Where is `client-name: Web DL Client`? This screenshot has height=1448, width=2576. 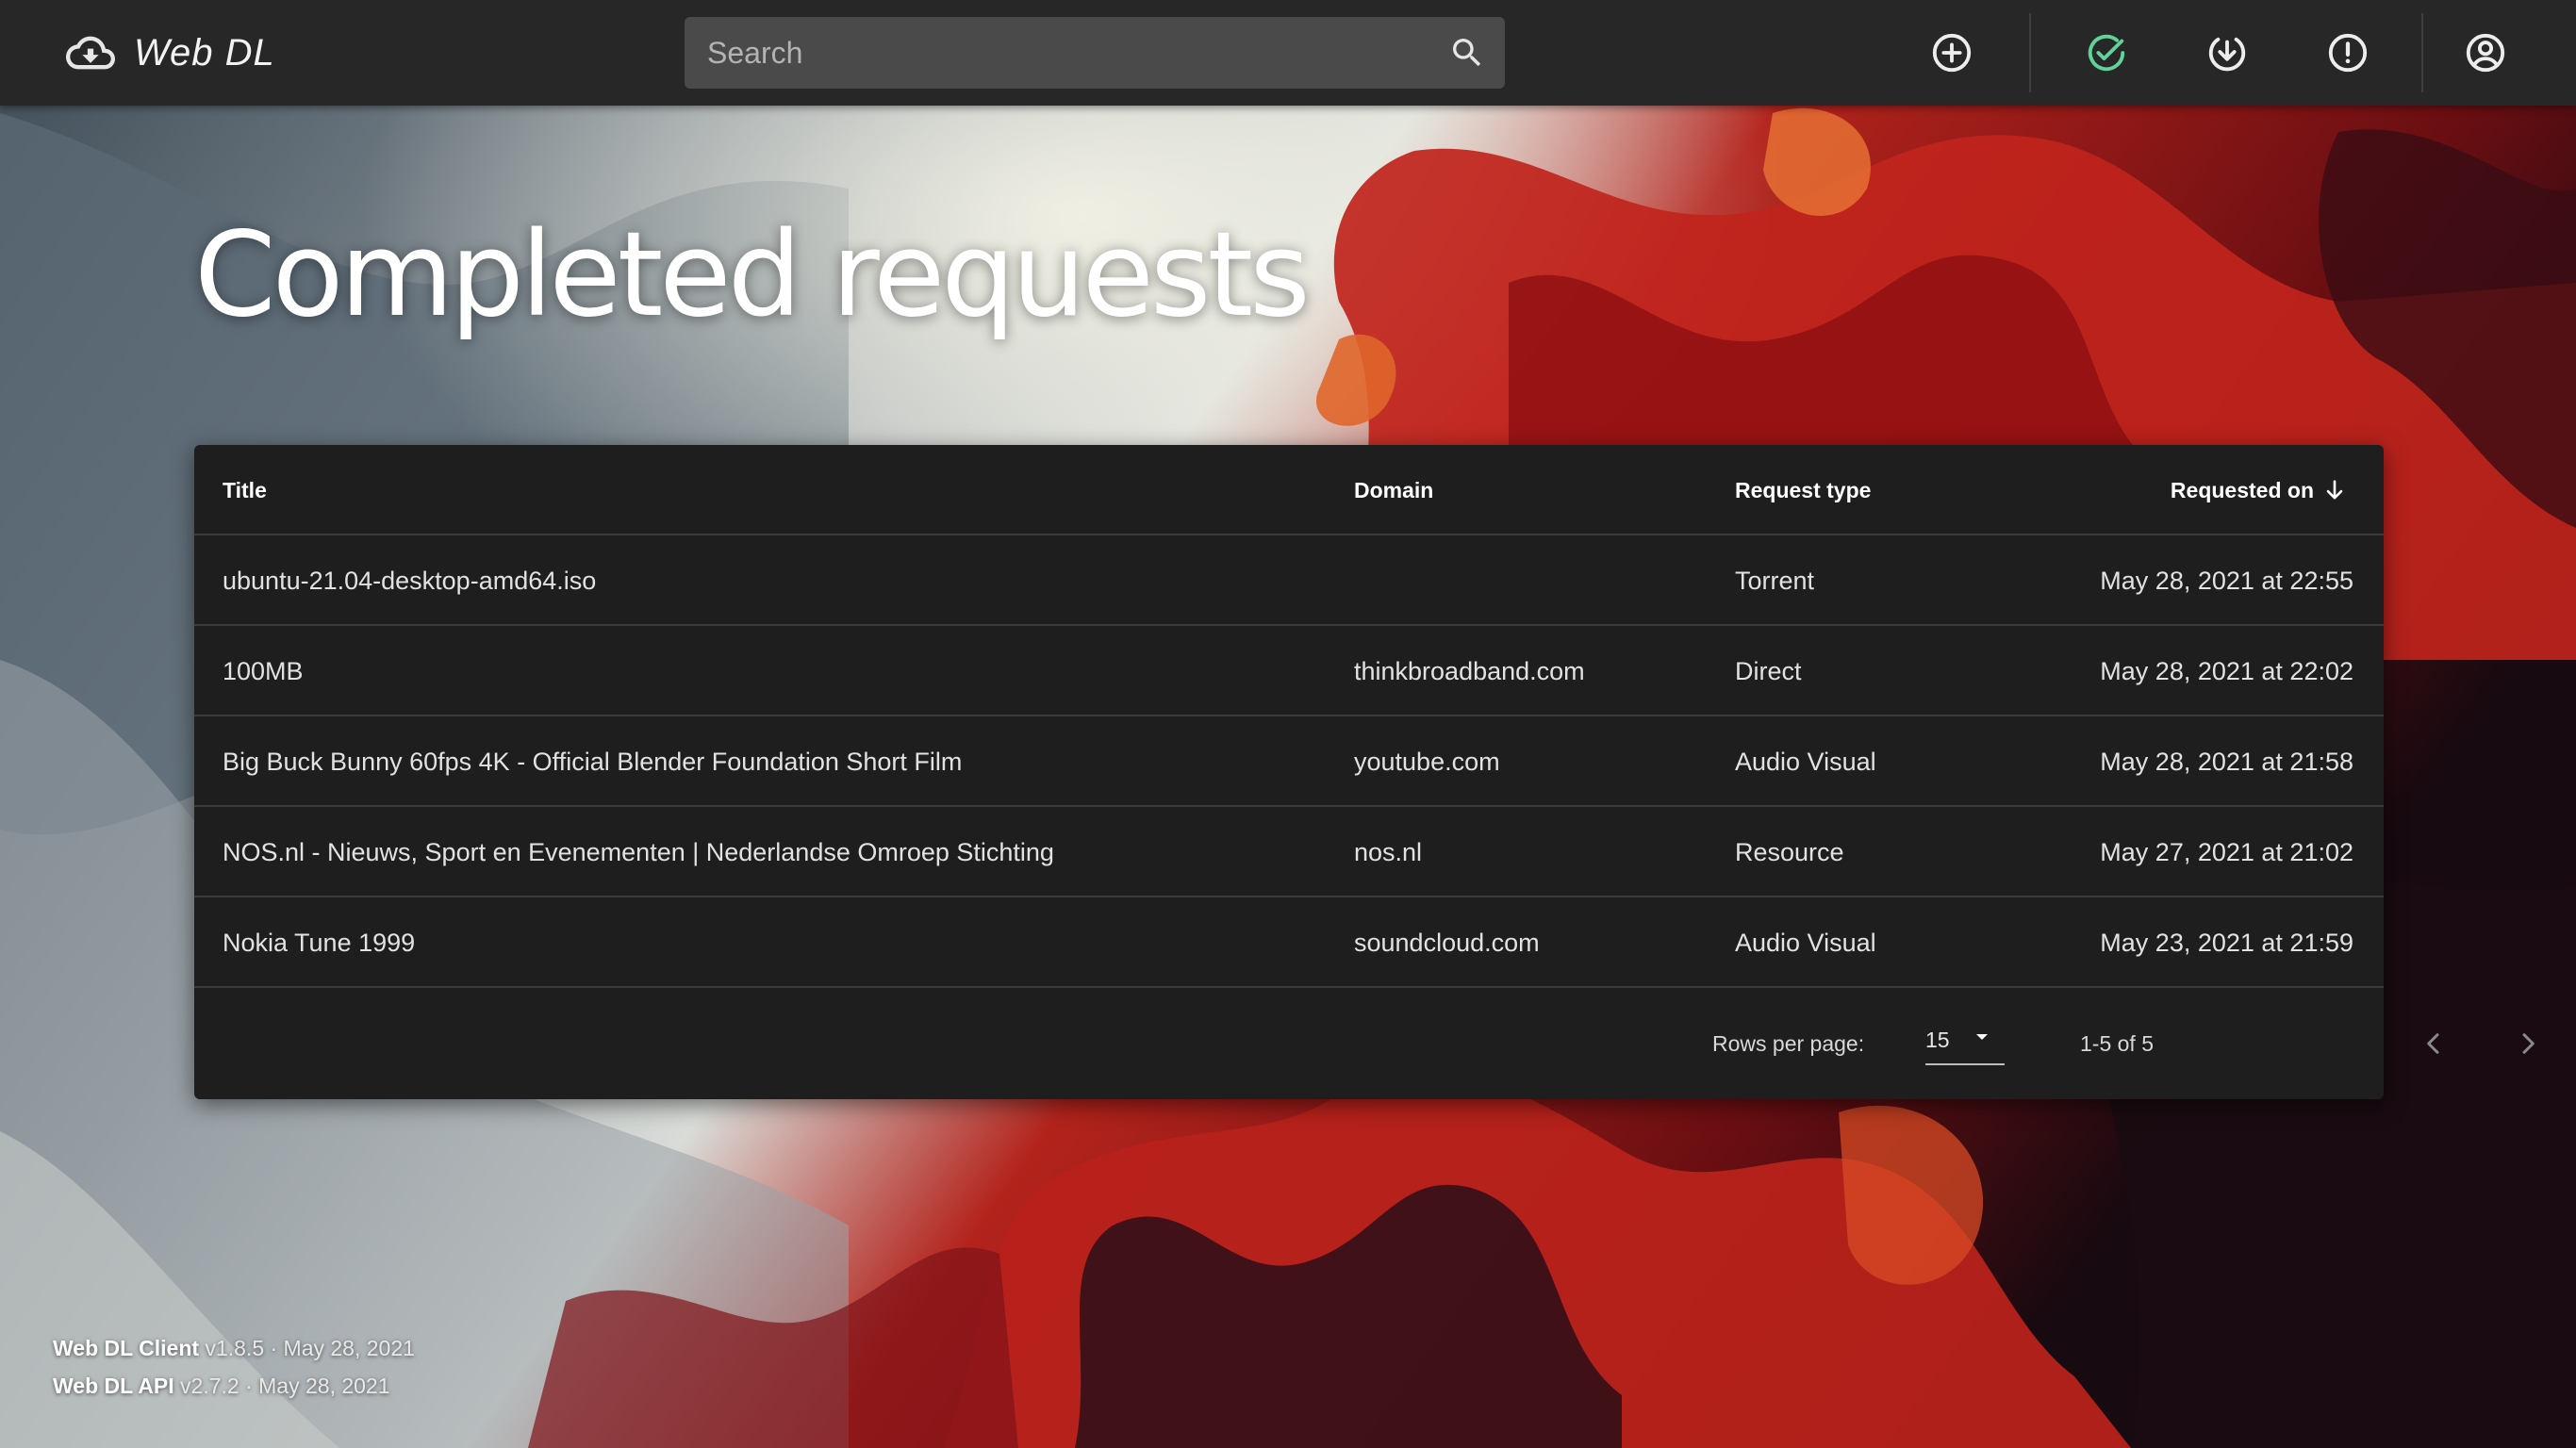 client-name: Web DL Client is located at coordinates (126, 1348).